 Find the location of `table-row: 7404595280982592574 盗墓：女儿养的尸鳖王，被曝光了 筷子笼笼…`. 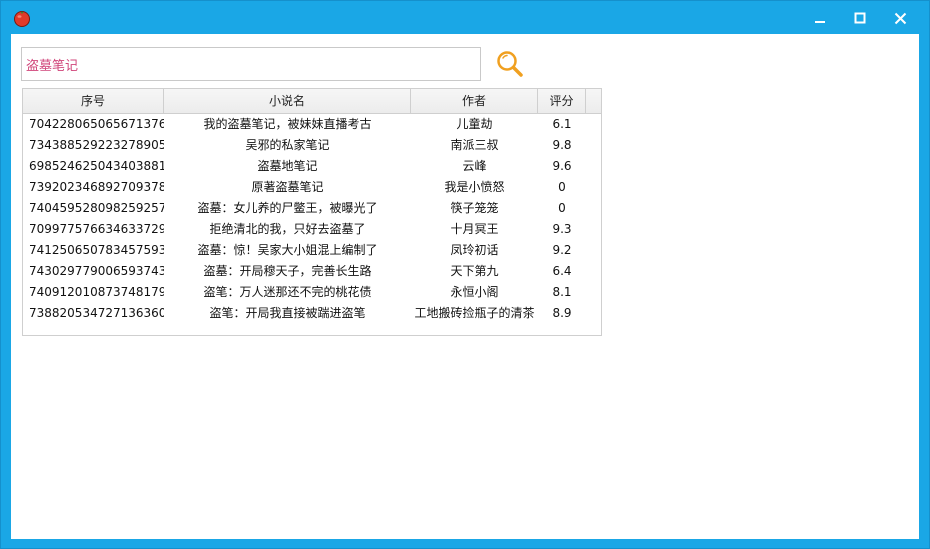

table-row: 7404595280982592574 盗墓：女儿养的尸鳖王，被曝光了 筷子笼笼… is located at coordinates (312, 208).